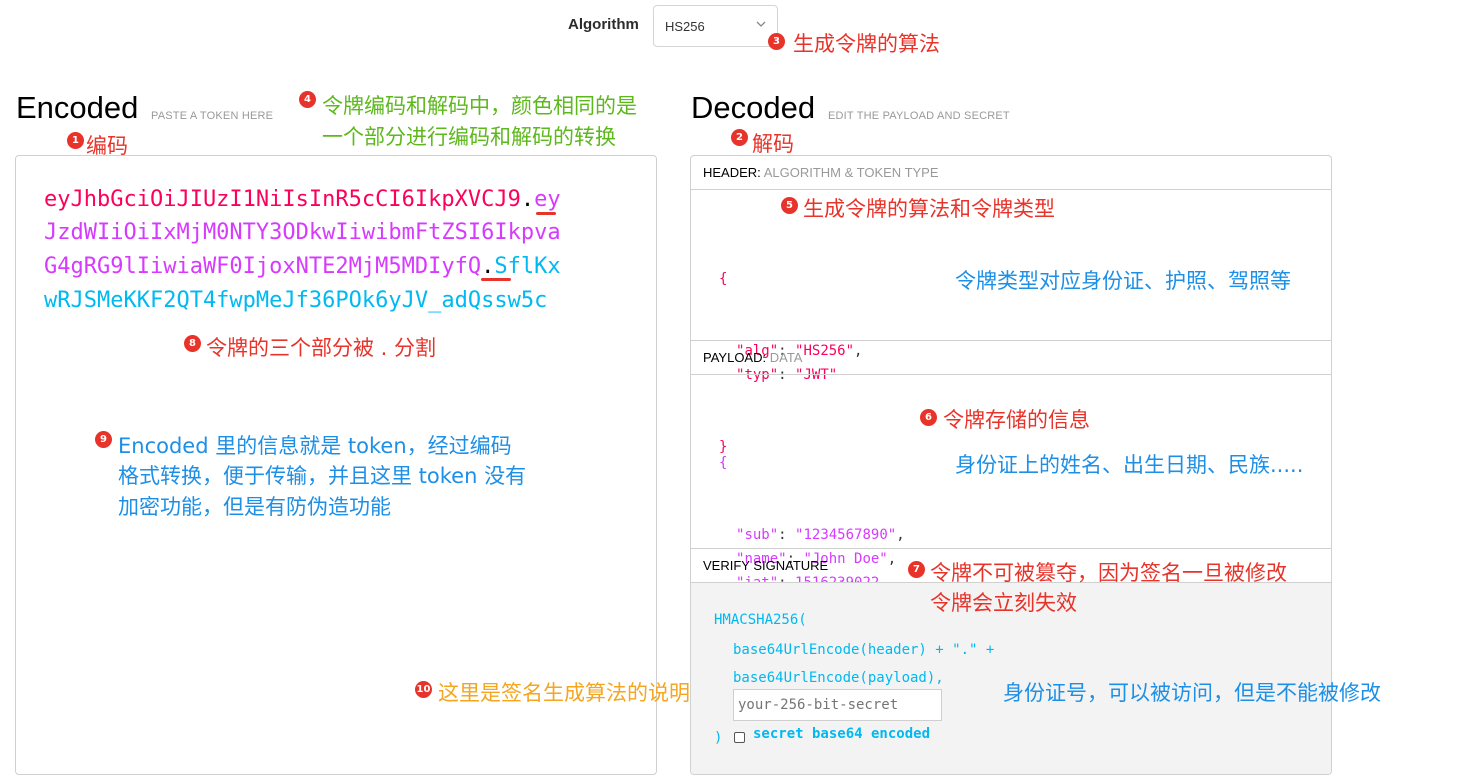  Describe the element at coordinates (753, 107) in the screenshot. I see `decoded-title: Decoded` at that location.